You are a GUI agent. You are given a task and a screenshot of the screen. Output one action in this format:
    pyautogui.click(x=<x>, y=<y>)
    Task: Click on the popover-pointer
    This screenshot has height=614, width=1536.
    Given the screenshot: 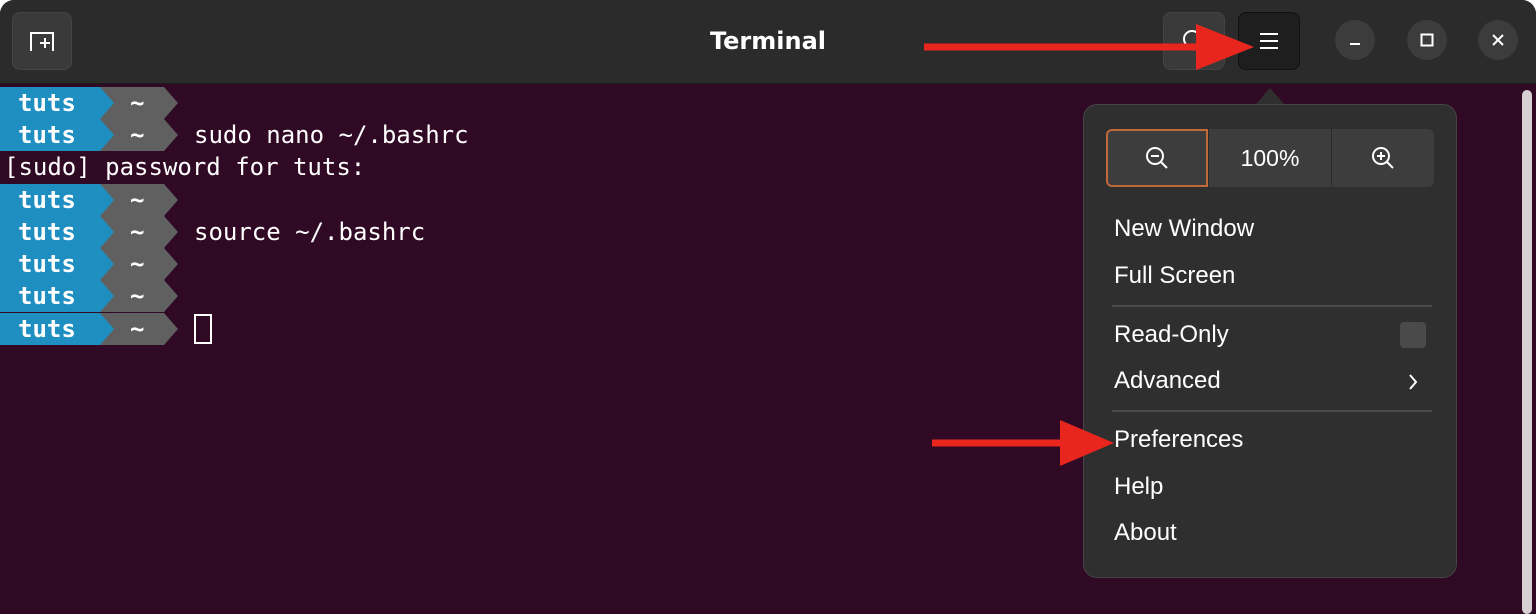 What is the action you would take?
    pyautogui.click(x=1270, y=96)
    